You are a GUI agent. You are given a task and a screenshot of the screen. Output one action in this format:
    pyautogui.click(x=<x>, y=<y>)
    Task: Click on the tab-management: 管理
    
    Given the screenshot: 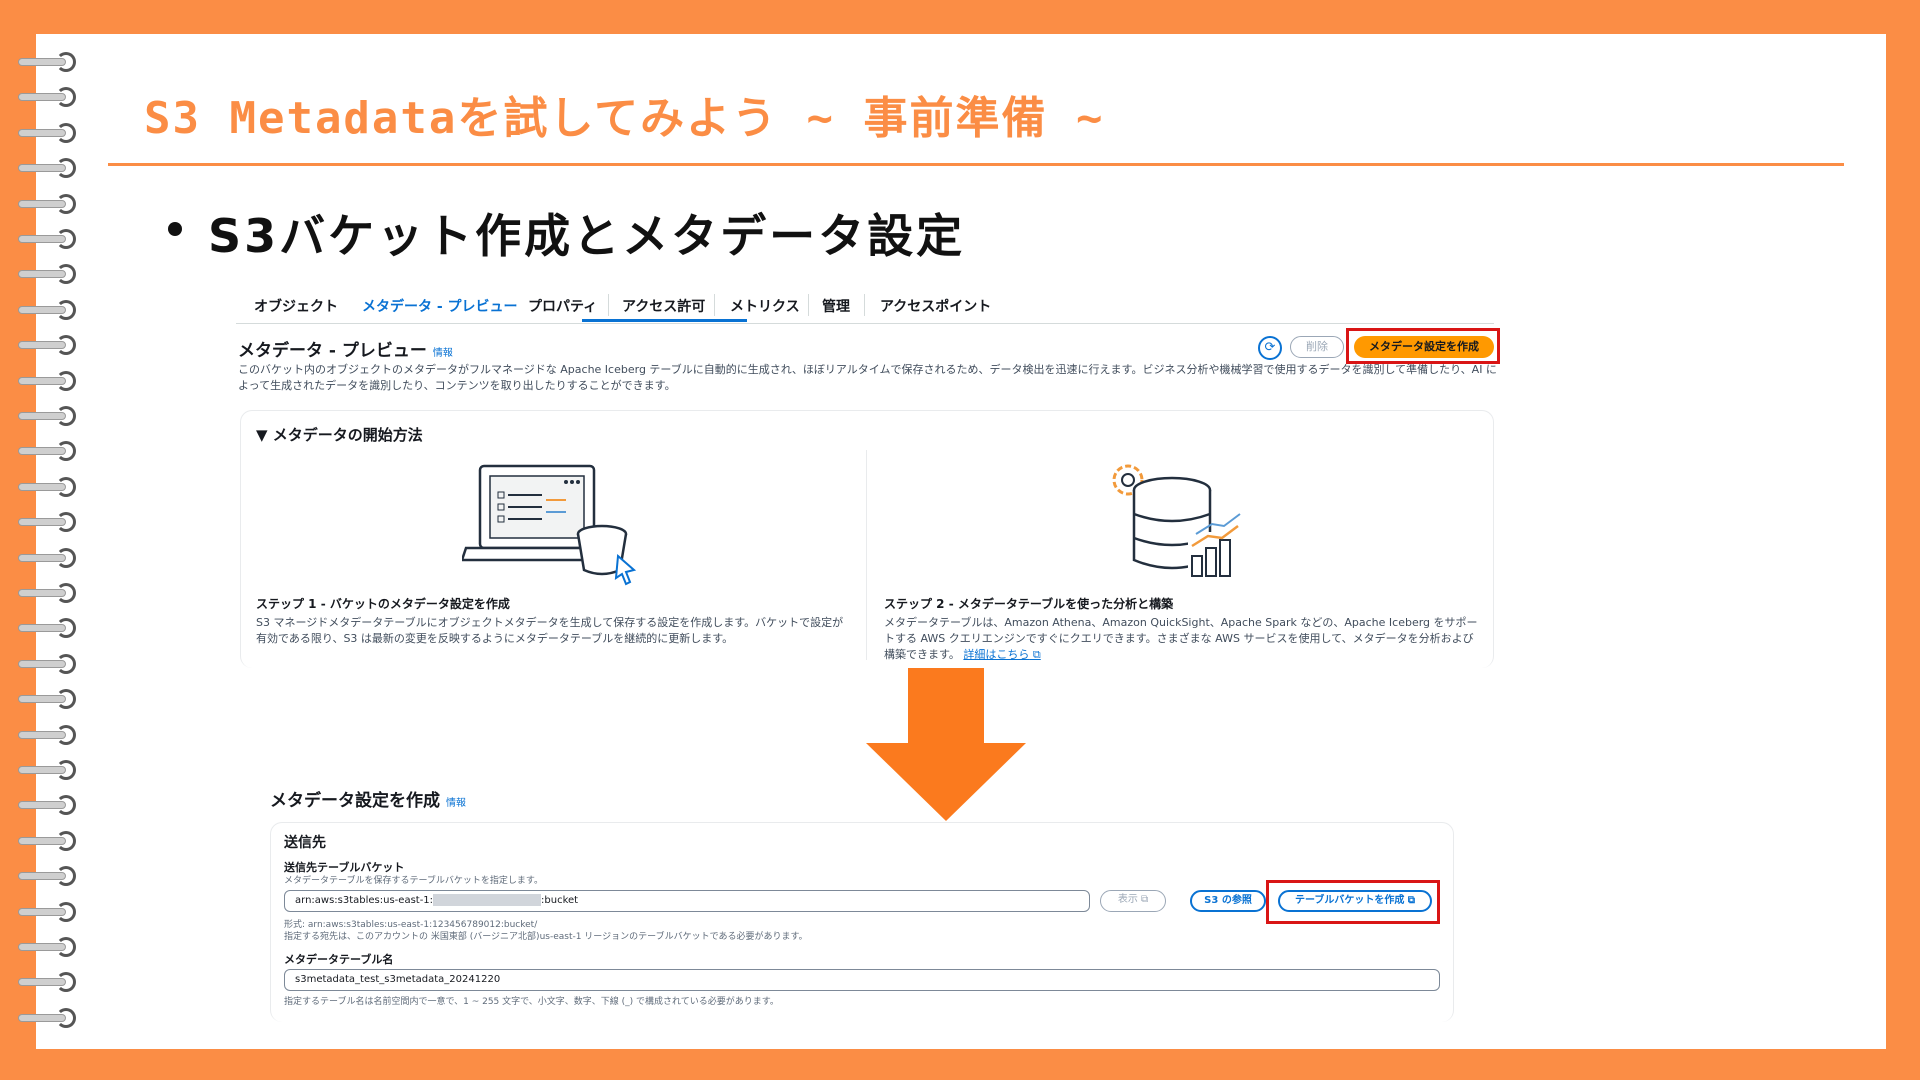 What is the action you would take?
    pyautogui.click(x=836, y=306)
    